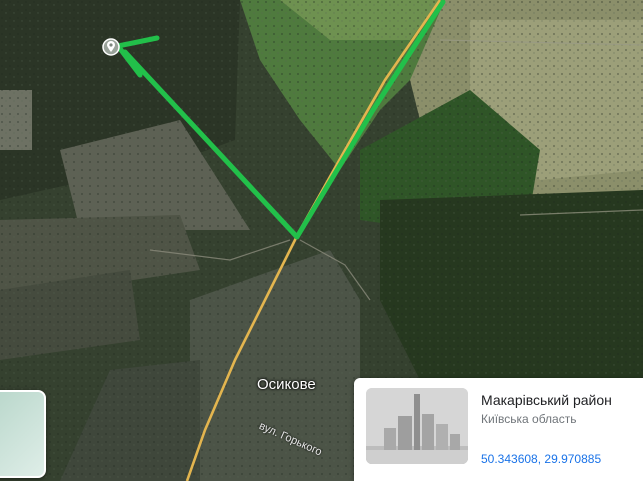  What do you see at coordinates (23, 434) in the screenshot?
I see `layers-toggle-button` at bounding box center [23, 434].